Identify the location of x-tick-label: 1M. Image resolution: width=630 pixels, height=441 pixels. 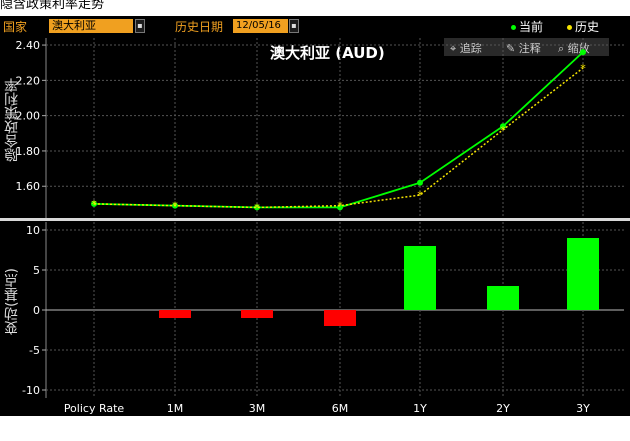
(175, 408).